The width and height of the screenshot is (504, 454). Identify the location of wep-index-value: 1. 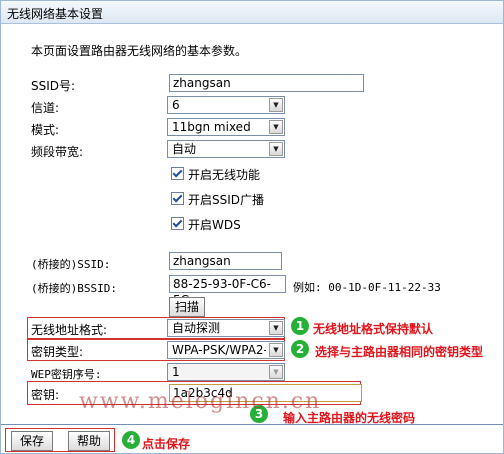
(176, 372).